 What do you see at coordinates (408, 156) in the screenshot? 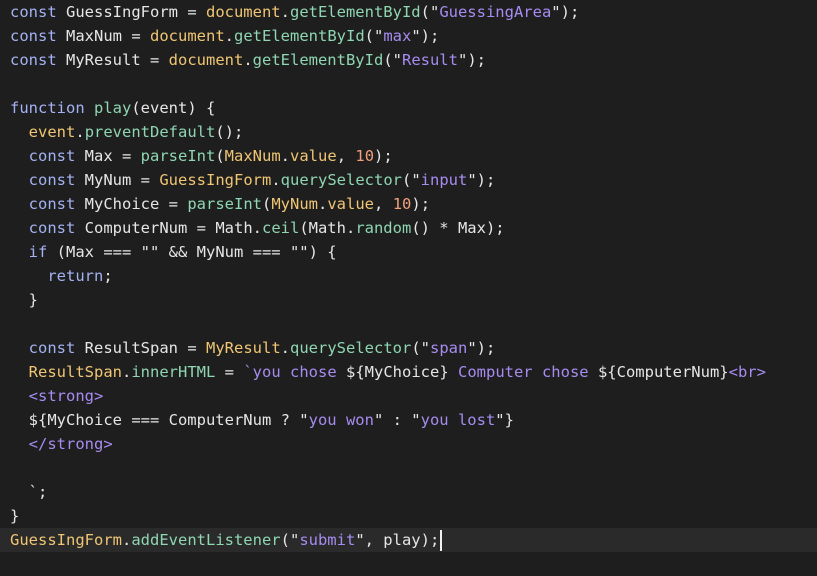
I see `code-line: const Max = parseInt(MaxNum.value, 10);` at bounding box center [408, 156].